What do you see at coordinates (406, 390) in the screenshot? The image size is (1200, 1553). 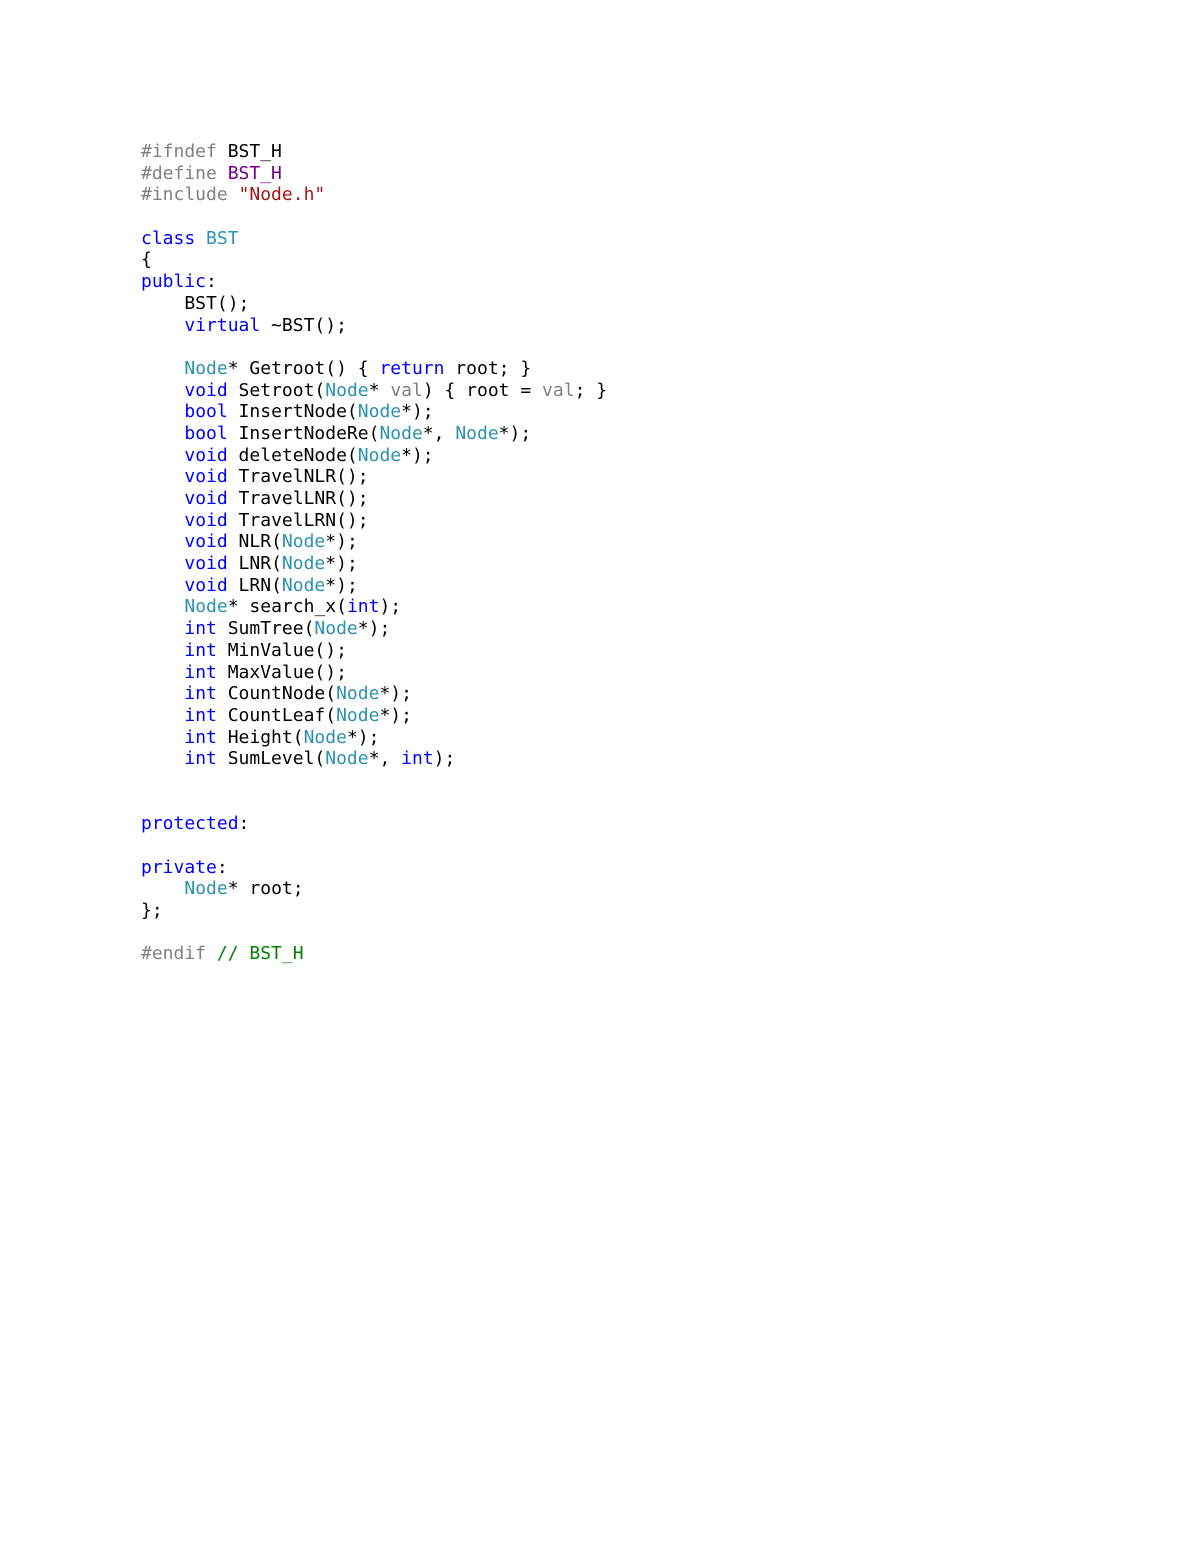 I see `code-token: val` at bounding box center [406, 390].